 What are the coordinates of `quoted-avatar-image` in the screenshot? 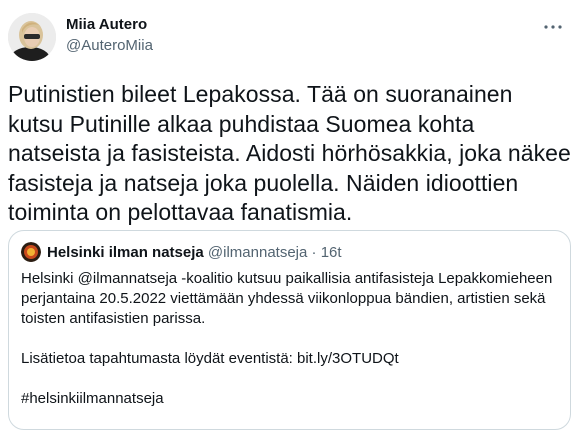 It's located at (31, 252).